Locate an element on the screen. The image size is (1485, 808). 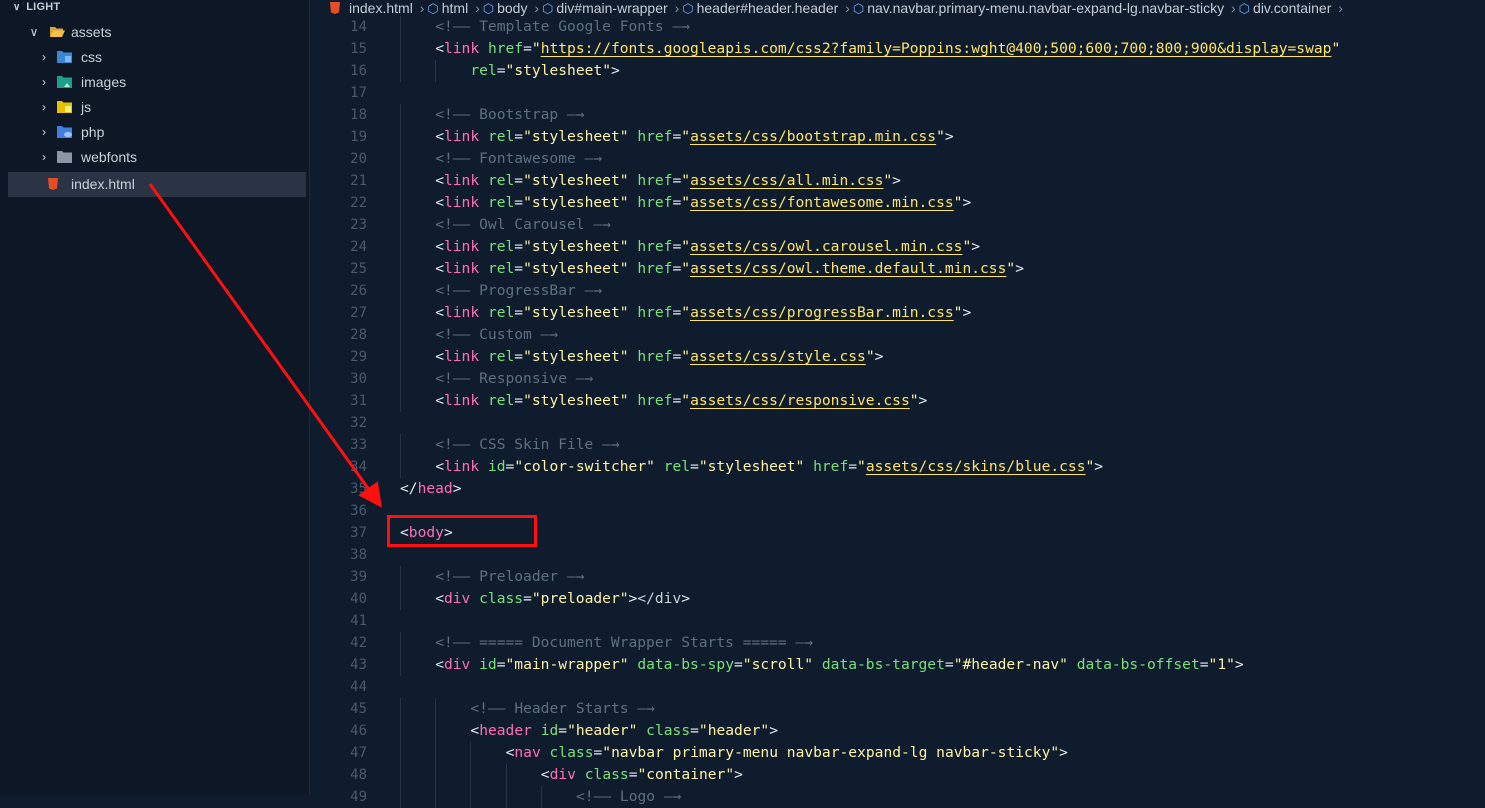
code-line: 32 is located at coordinates (897, 423).